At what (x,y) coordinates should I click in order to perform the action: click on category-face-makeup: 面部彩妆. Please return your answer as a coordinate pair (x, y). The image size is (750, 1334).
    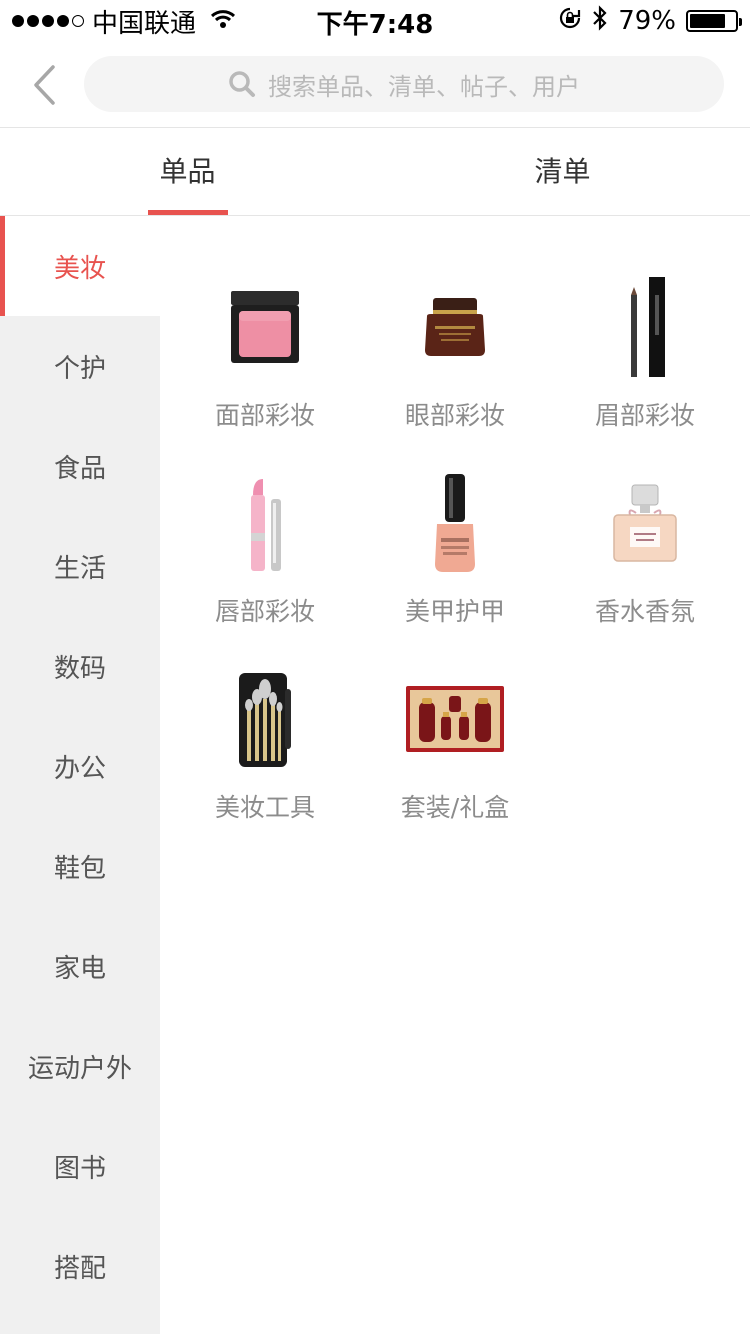
    Looking at the image, I should click on (265, 334).